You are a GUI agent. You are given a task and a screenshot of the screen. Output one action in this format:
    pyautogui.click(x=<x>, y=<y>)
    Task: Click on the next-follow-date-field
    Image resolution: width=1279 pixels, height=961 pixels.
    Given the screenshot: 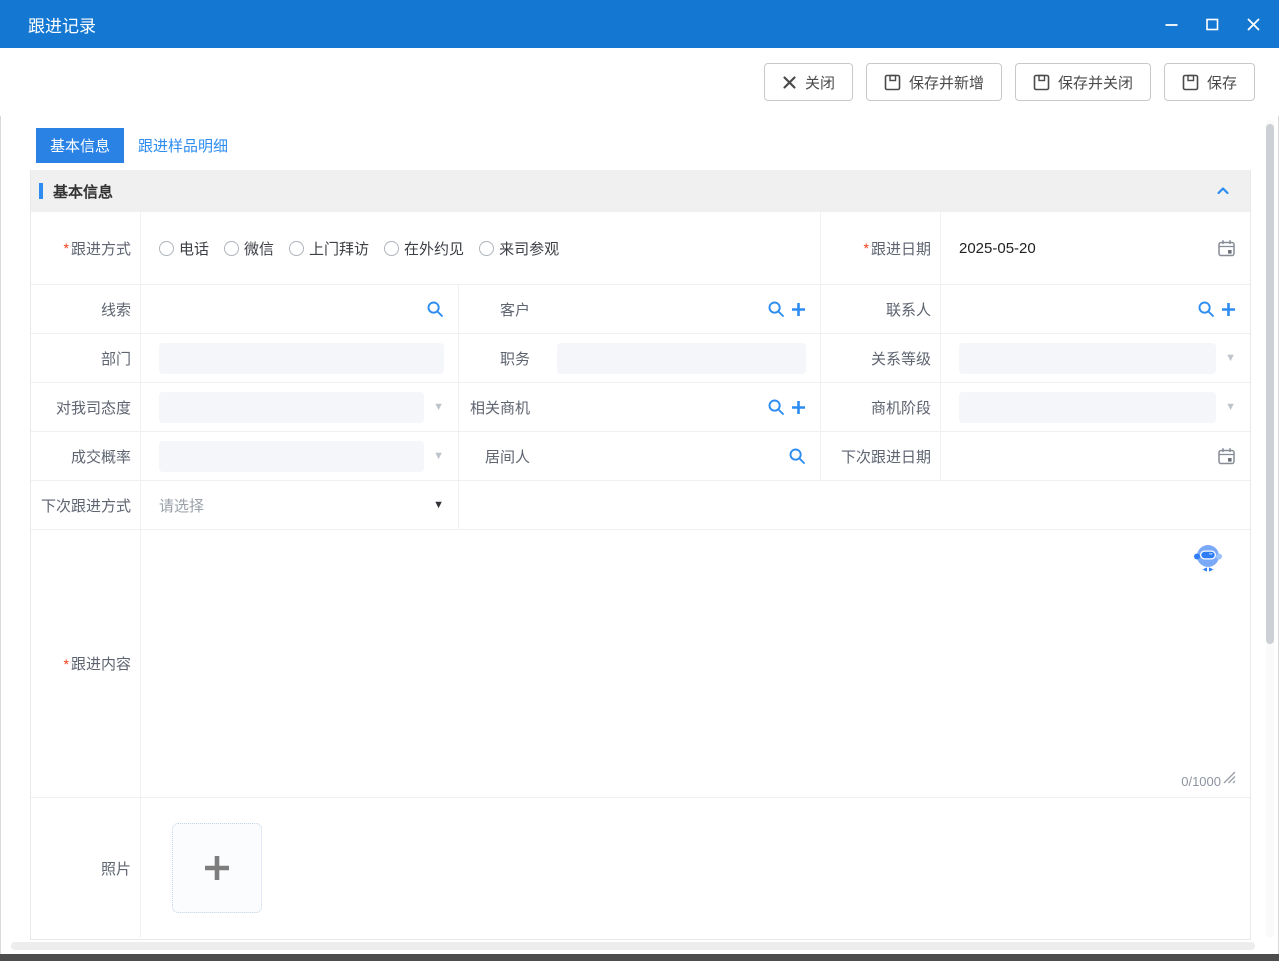 What is the action you would take?
    pyautogui.click(x=1095, y=456)
    